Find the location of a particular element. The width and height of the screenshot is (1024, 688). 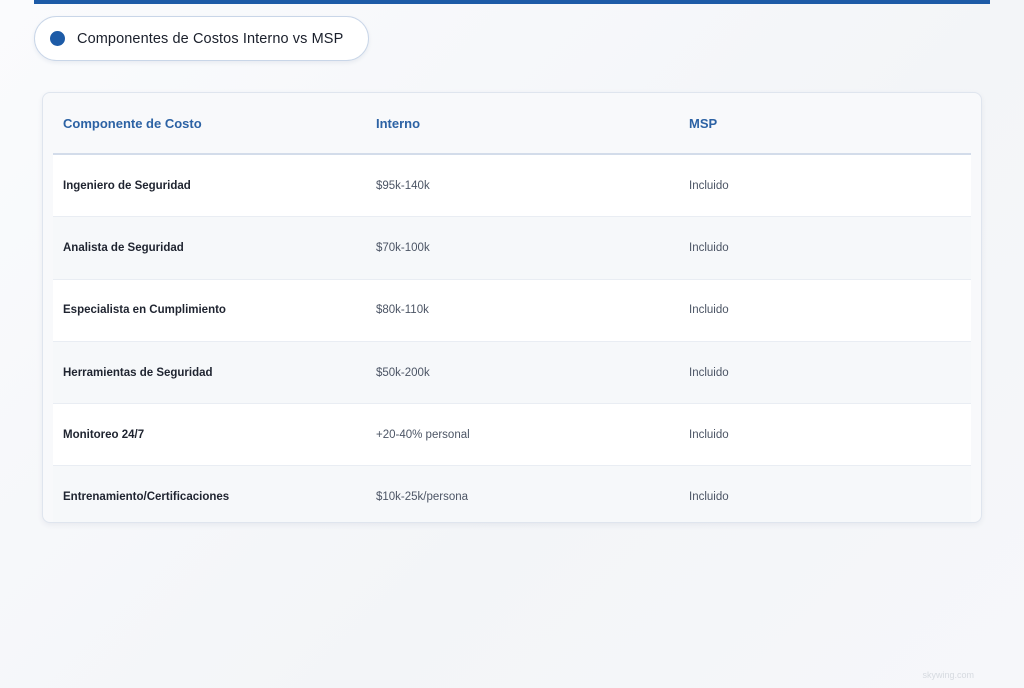

table-row: Monitoreo 24/7 +20-40% personal Incluido is located at coordinates (512, 435).